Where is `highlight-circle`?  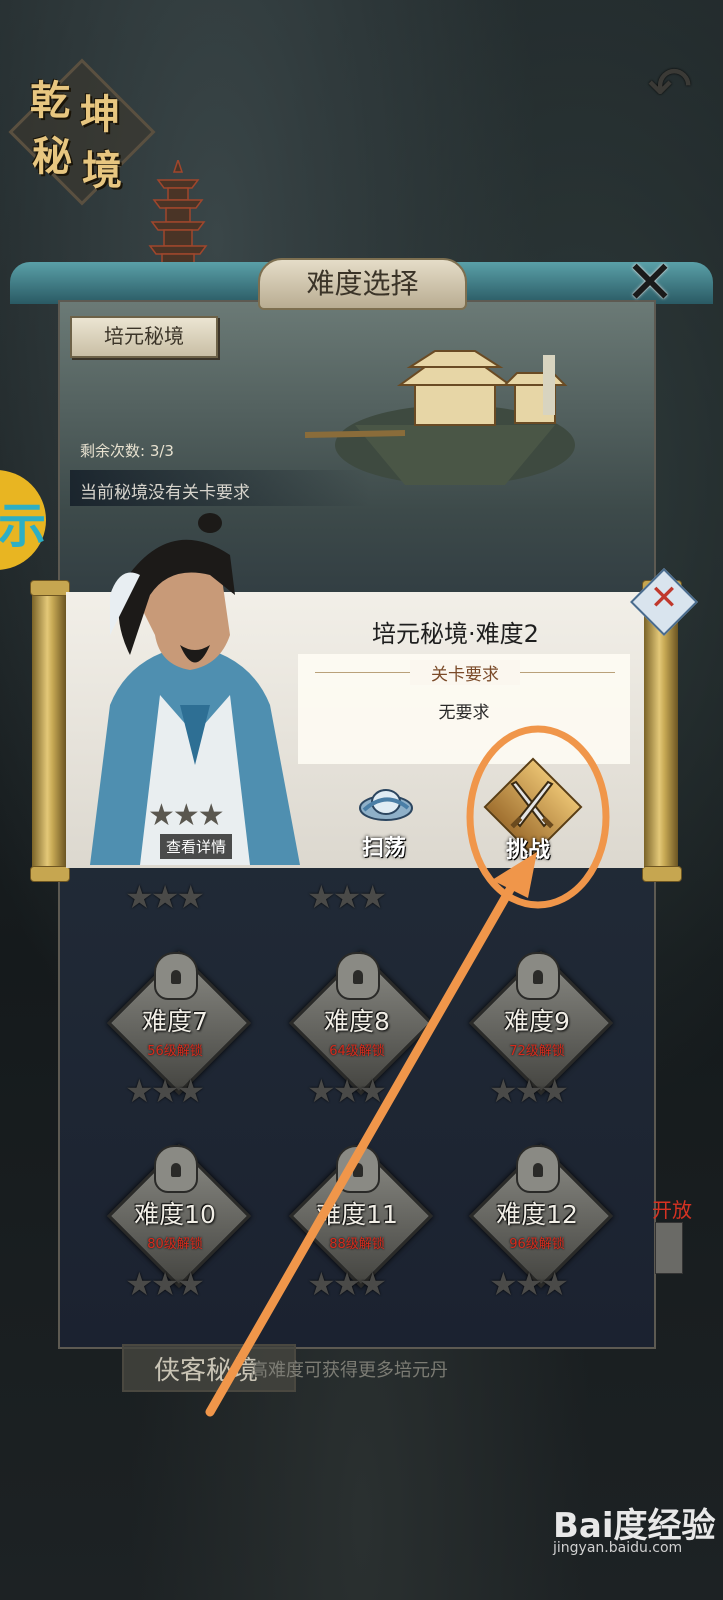
highlight-circle is located at coordinates (538, 817).